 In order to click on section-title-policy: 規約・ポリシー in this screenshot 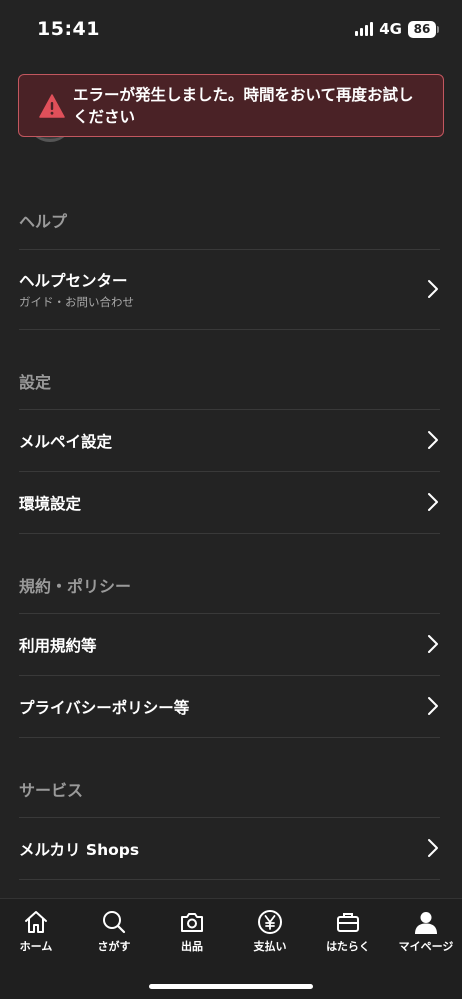, I will do `click(75, 586)`.